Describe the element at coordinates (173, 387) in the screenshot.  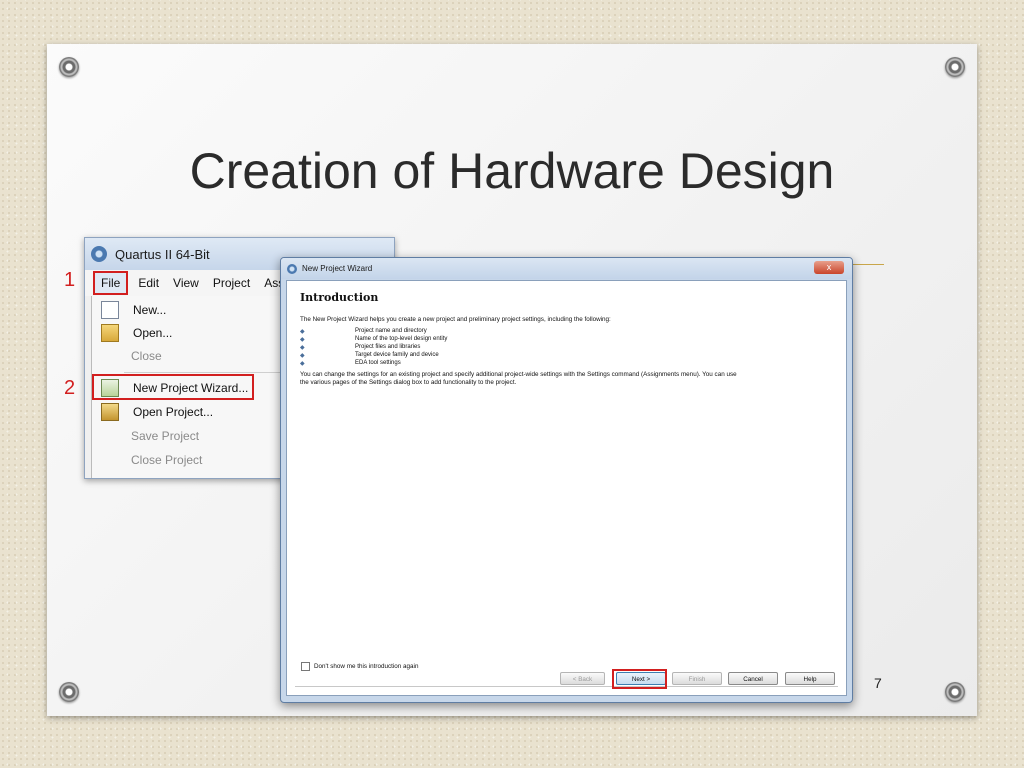
I see `highlight-new-project-wizard` at that location.